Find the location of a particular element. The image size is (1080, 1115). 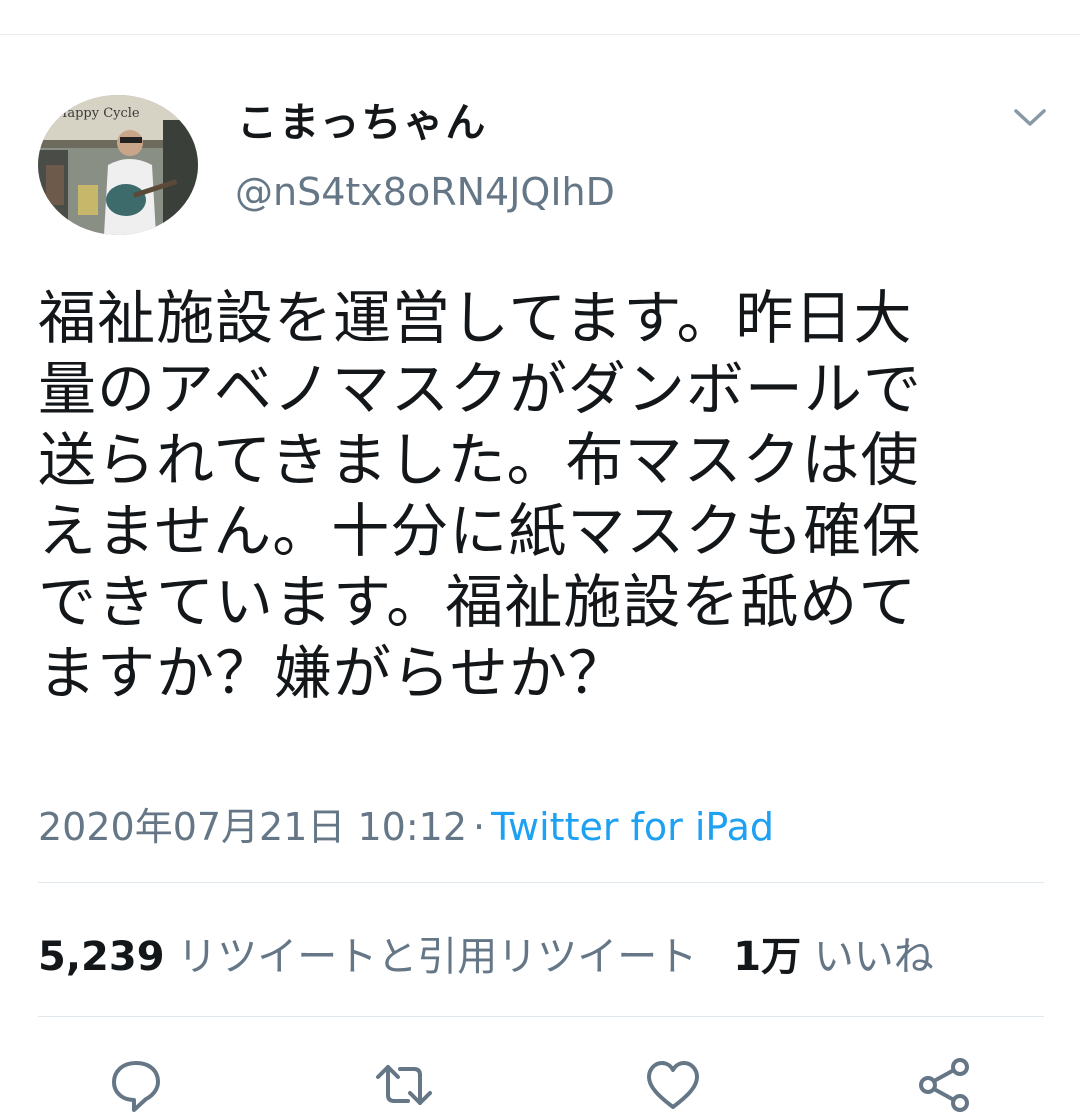

reply-icon is located at coordinates (136, 1085).